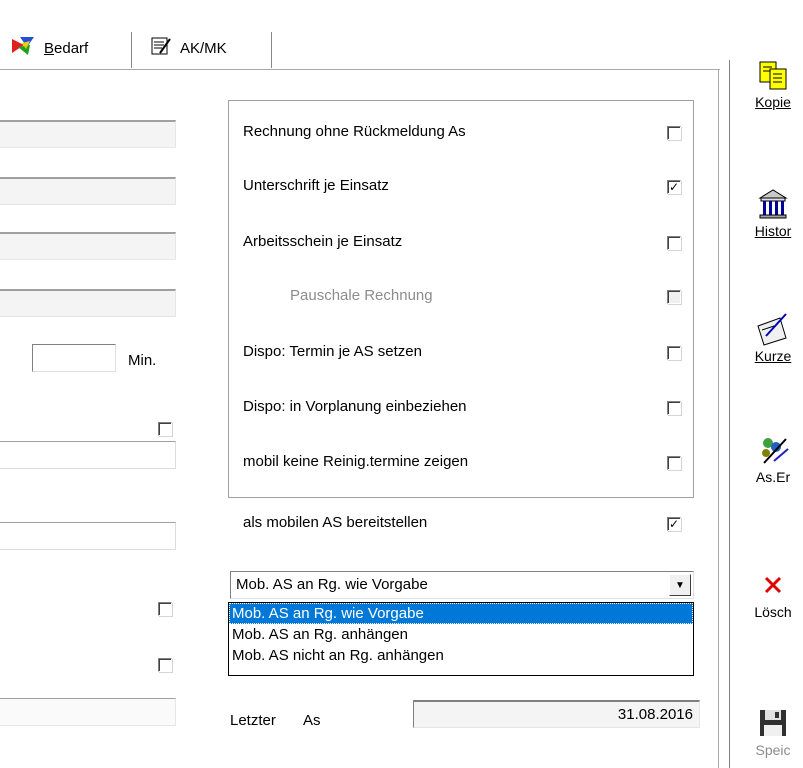 This screenshot has width=803, height=768. Describe the element at coordinates (773, 450) in the screenshot. I see `as-erfassung-icon` at that location.